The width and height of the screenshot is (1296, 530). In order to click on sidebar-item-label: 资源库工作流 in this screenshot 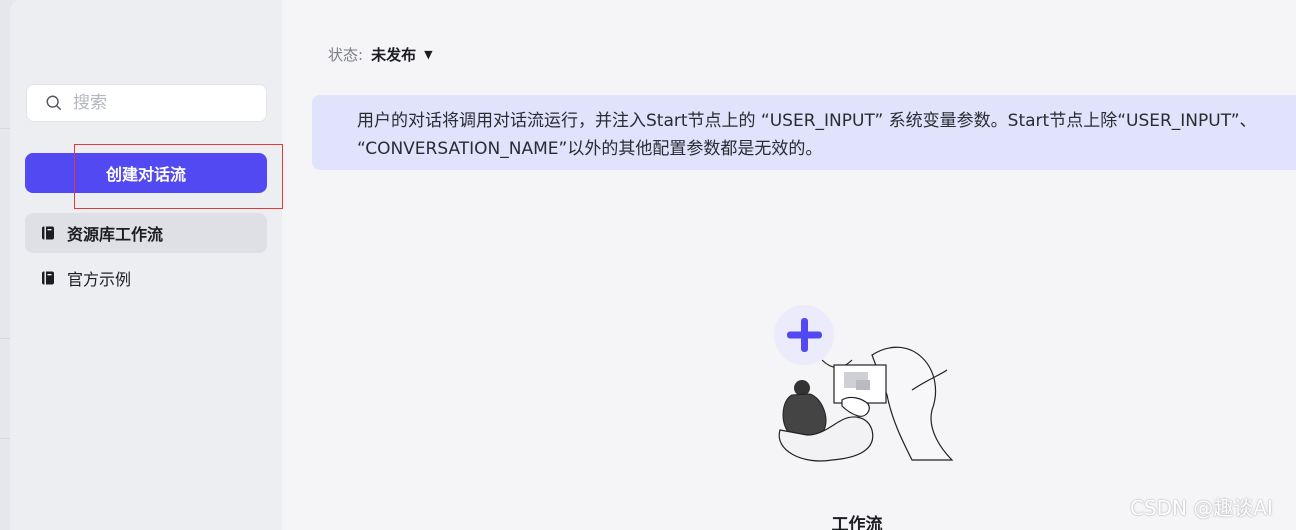, I will do `click(115, 234)`.